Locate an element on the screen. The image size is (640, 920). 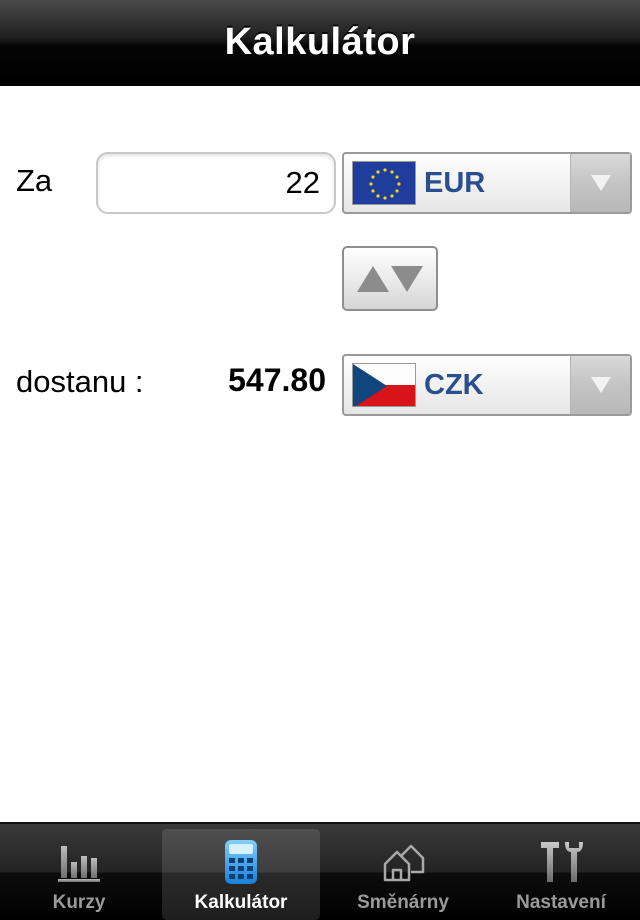
houses-icon is located at coordinates (404, 863).